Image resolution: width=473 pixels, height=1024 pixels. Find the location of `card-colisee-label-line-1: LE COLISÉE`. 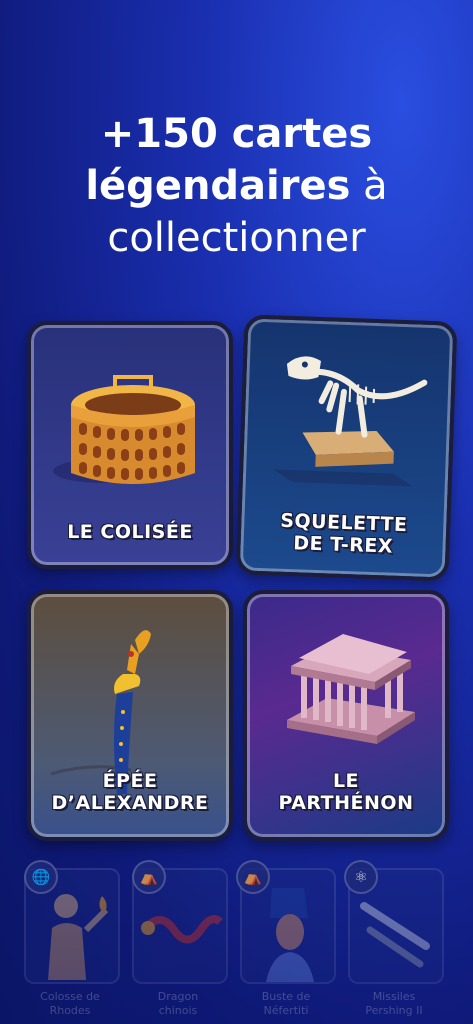

card-colisee-label-line-1: LE COLISÉE is located at coordinates (130, 532).